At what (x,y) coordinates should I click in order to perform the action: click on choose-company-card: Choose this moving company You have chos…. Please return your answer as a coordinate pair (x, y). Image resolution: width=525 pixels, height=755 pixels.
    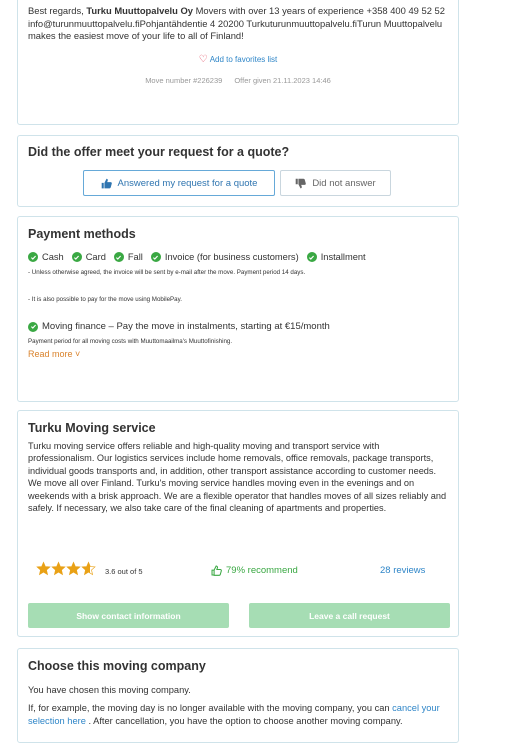
    Looking at the image, I should click on (238, 695).